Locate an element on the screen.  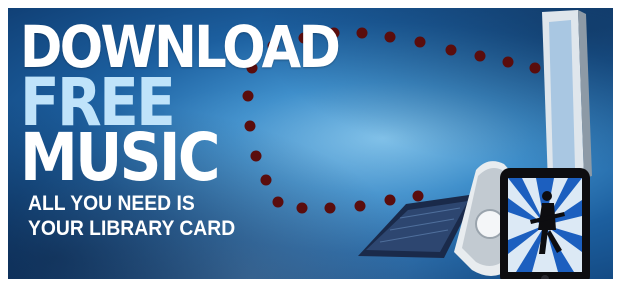
subheadline-line-2: YOUR LIBRARY CARD is located at coordinates (132, 228).